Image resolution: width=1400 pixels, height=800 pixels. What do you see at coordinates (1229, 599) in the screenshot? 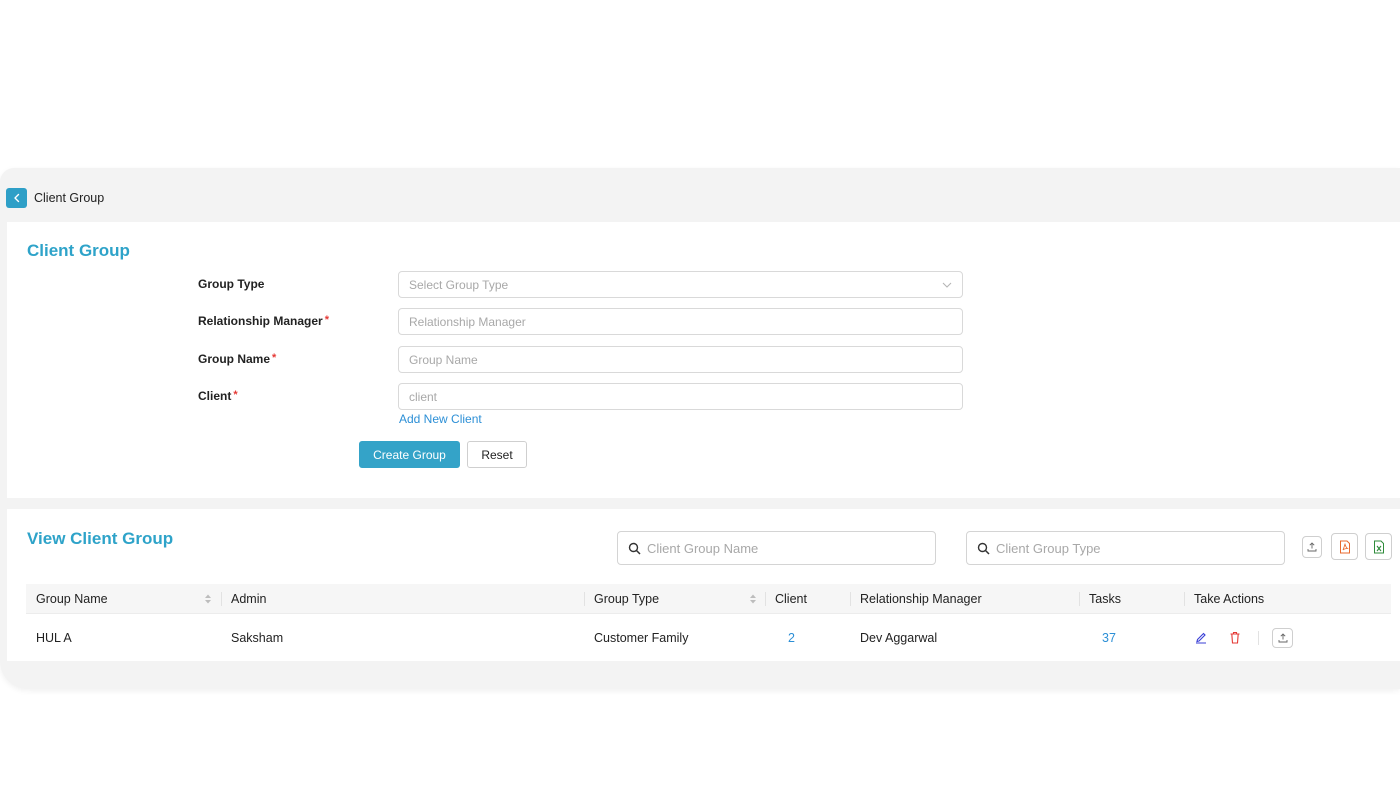
I see `column-take-actions: Take Actions` at bounding box center [1229, 599].